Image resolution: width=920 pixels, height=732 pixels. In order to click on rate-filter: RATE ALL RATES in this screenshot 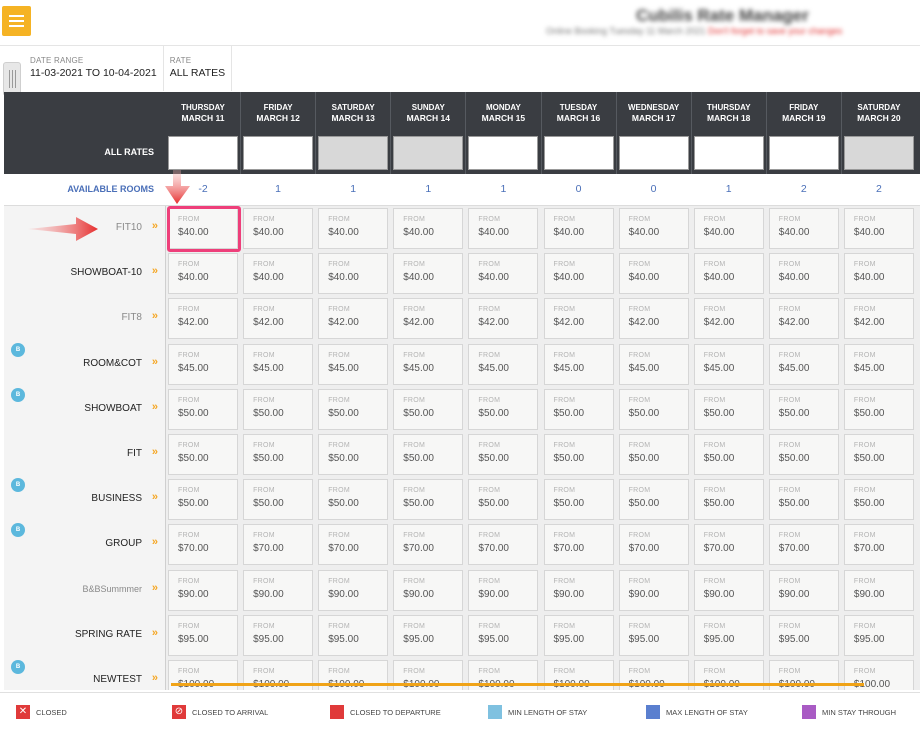, I will do `click(198, 68)`.